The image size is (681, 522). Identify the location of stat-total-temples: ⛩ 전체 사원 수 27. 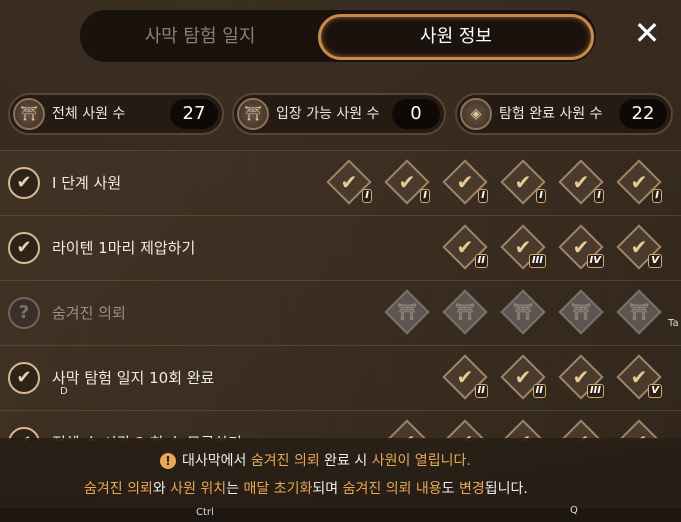
(116, 114).